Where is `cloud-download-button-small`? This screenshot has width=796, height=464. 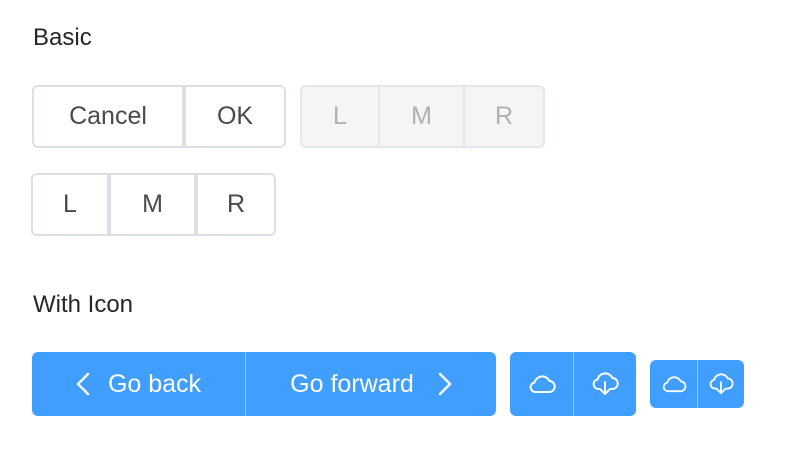
cloud-download-button-small is located at coordinates (720, 384).